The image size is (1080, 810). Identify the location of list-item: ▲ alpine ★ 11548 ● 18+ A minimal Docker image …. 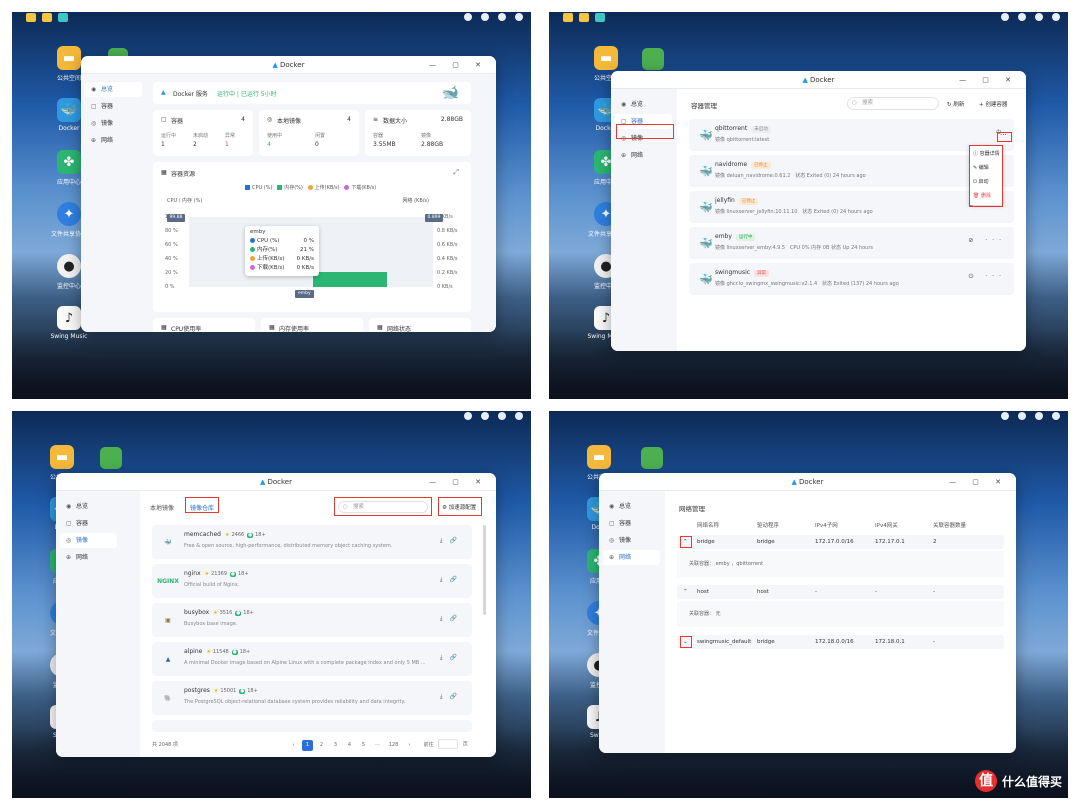
(312, 659).